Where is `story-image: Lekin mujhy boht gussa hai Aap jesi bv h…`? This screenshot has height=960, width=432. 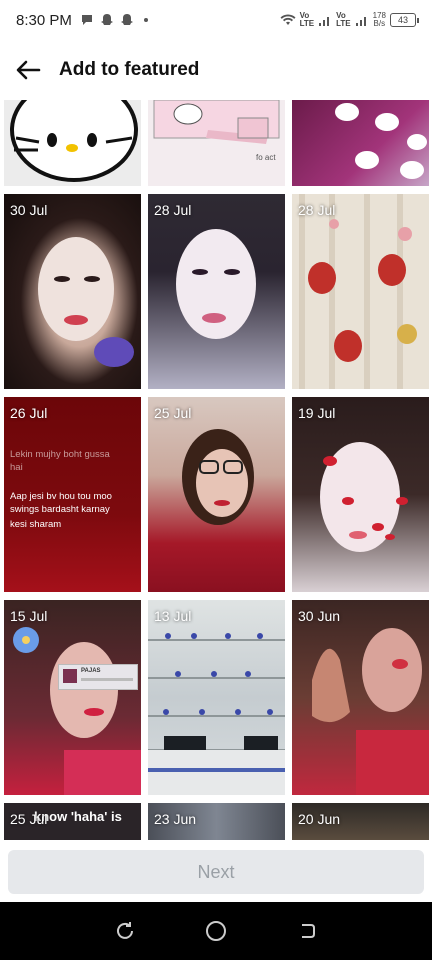
story-image: Lekin mujhy boht gussa hai Aap jesi bv h… is located at coordinates (72, 494).